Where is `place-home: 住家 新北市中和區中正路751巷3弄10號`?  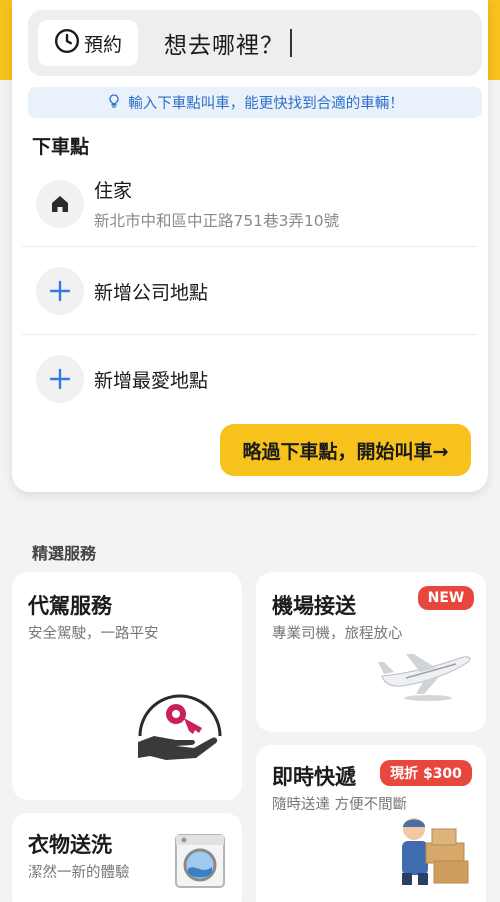
place-home: 住家 新北市中和區中正路751巷3弄10號 is located at coordinates (250, 203).